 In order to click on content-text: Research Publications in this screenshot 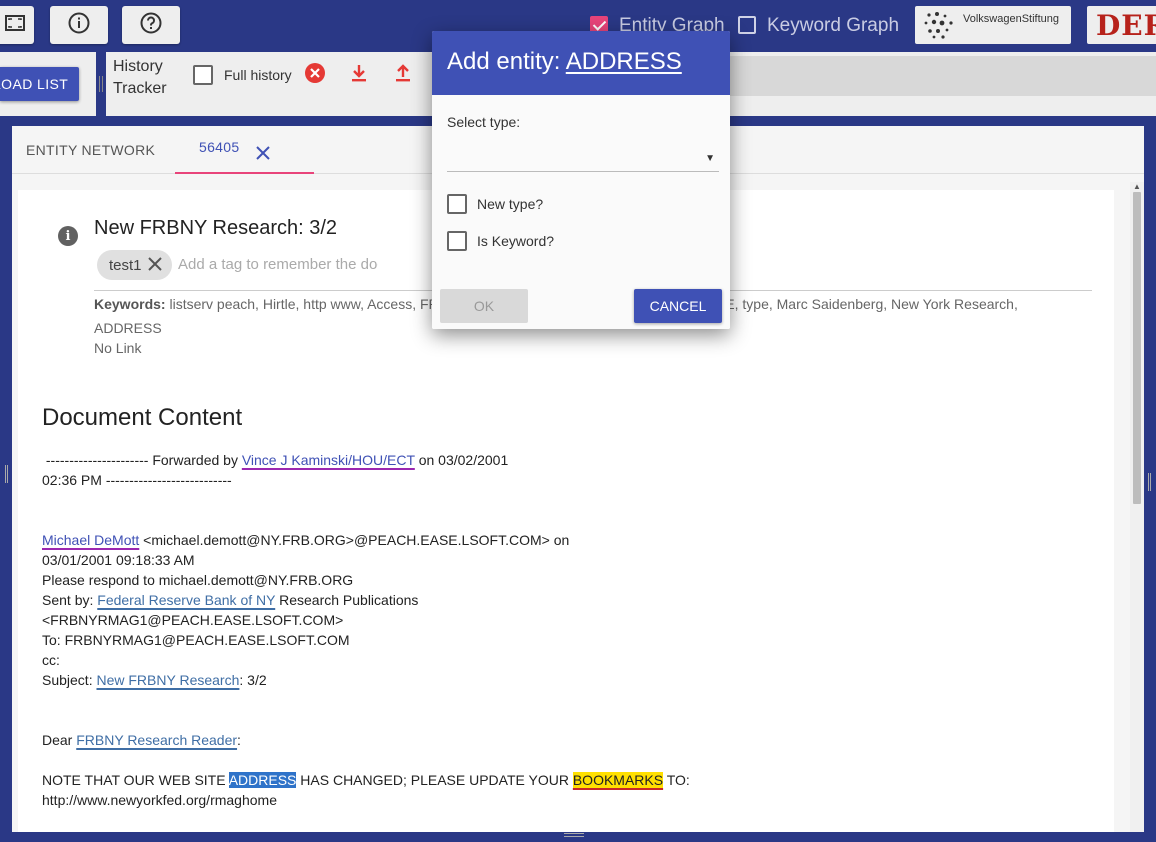, I will do `click(347, 600)`.